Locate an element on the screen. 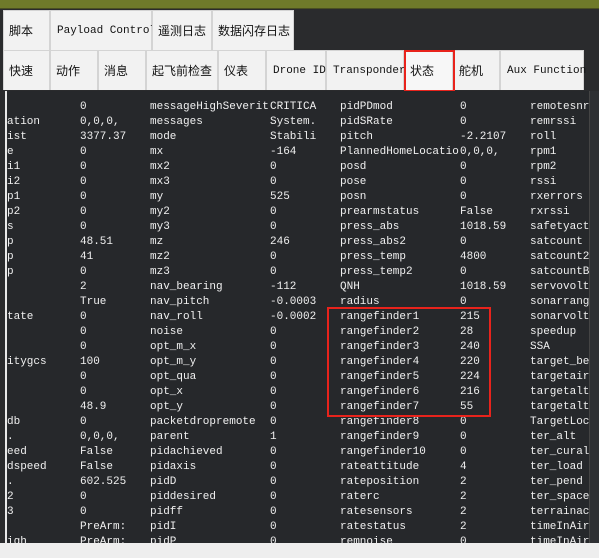 This screenshot has height=558, width=599. key-col3: pidPDmod is located at coordinates (366, 107).